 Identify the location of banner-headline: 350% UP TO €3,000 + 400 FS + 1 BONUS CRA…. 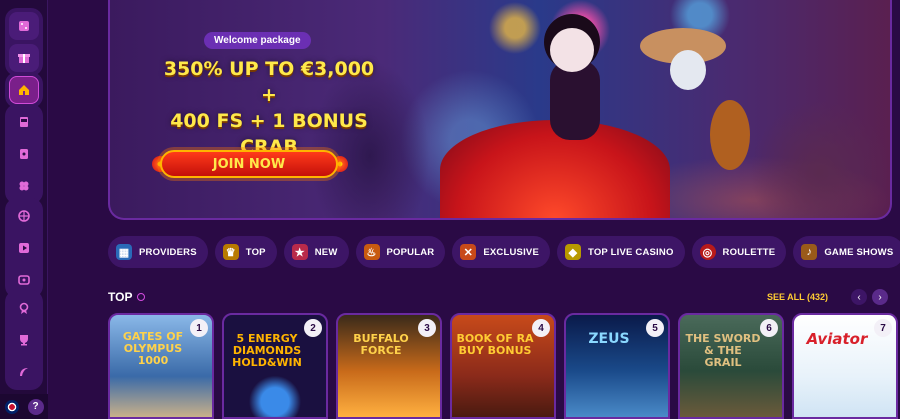
(269, 108).